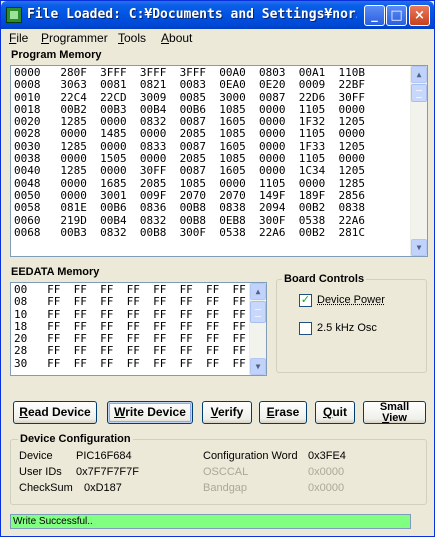  What do you see at coordinates (226, 472) in the screenshot?
I see `osccal-label: OSCCAL` at bounding box center [226, 472].